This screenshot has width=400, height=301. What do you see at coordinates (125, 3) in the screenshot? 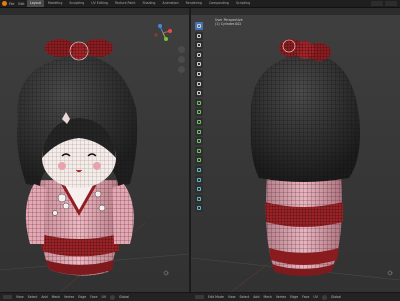
I see `tab-texture-paint: Texture Paint` at bounding box center [125, 3].